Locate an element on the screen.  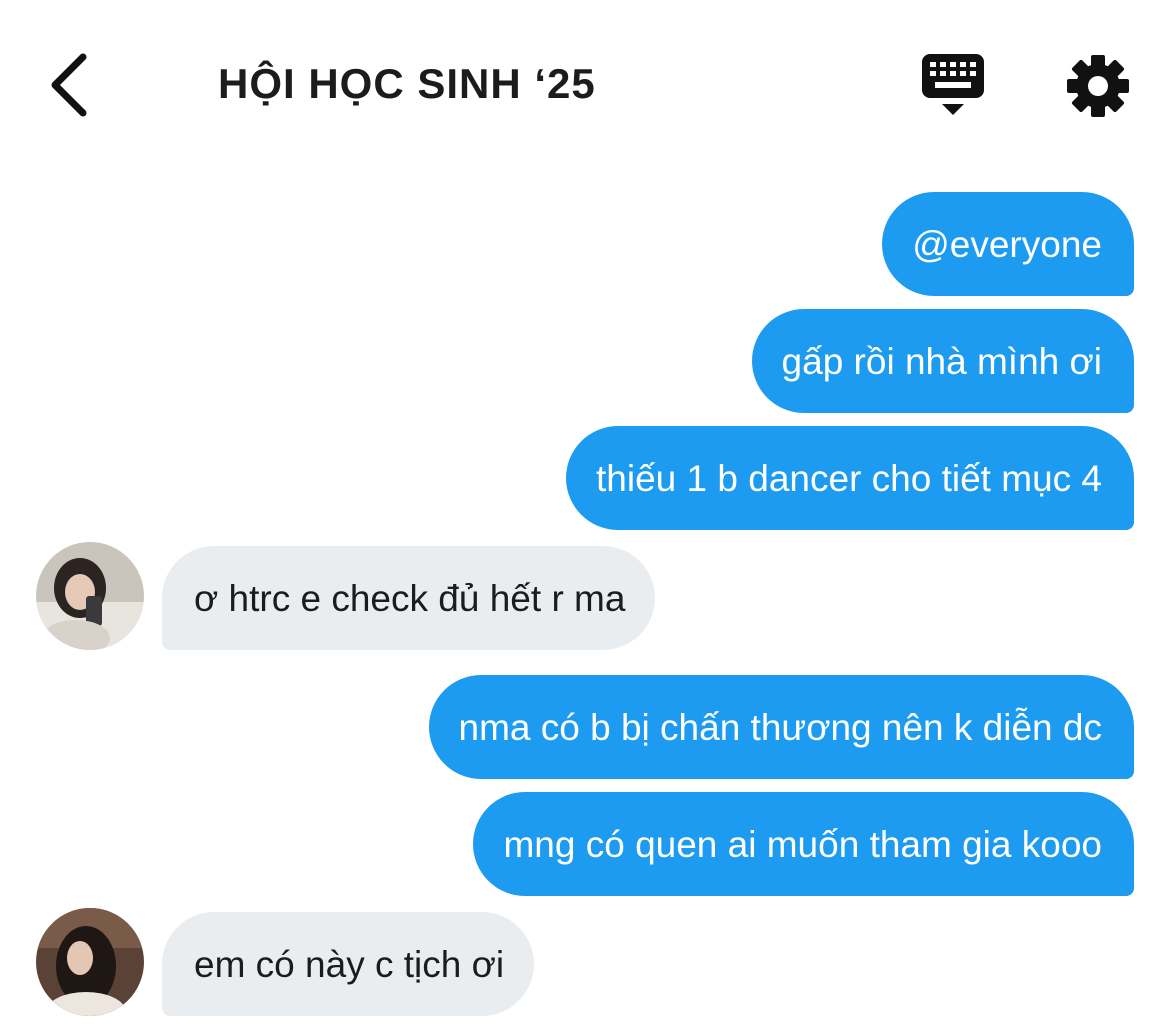
message-text: em có này c tịch ơi is located at coordinates (349, 964).